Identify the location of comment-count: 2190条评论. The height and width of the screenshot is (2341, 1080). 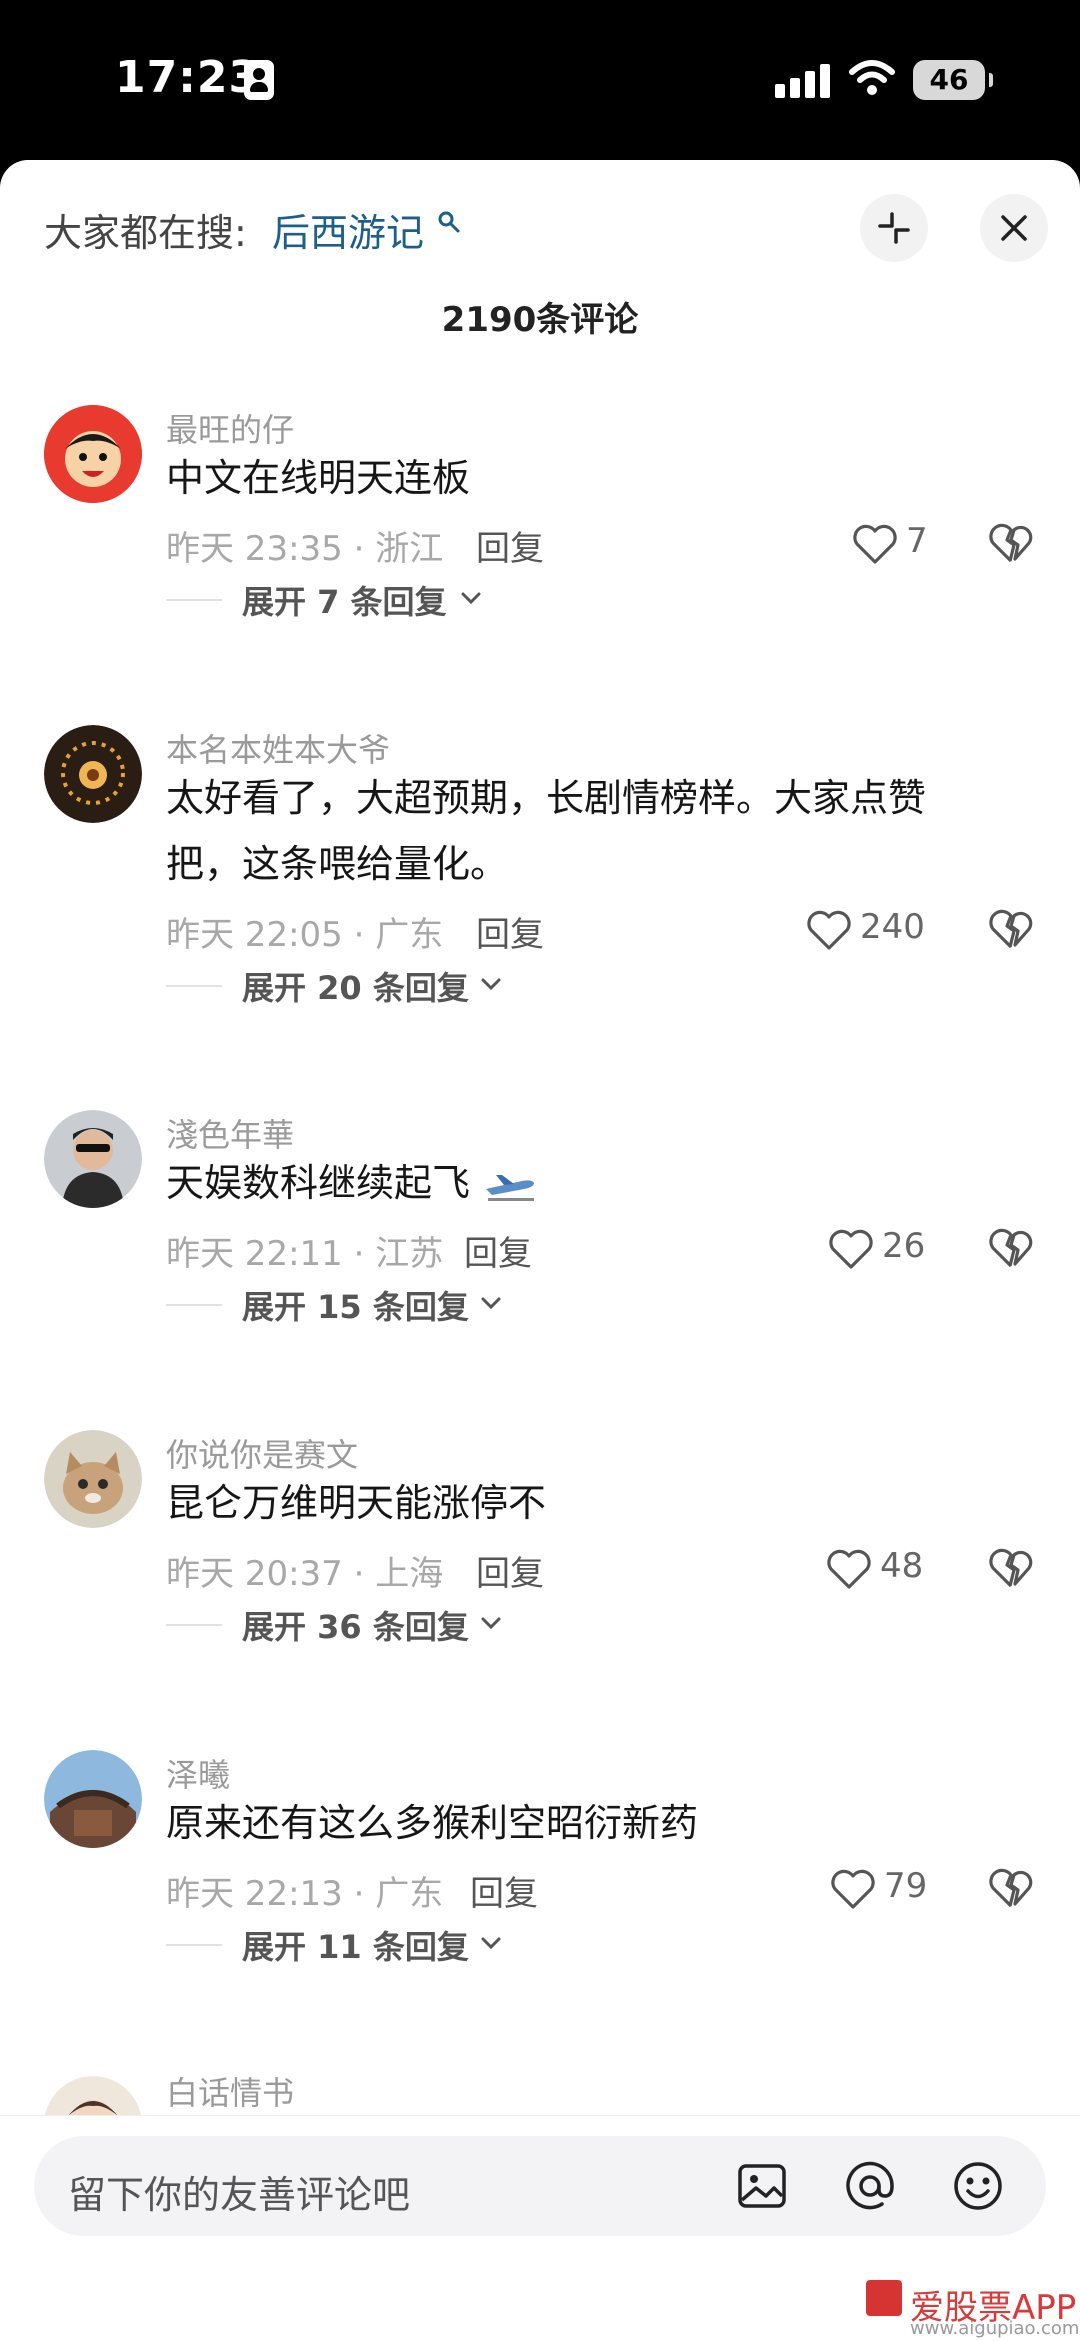
(540, 320).